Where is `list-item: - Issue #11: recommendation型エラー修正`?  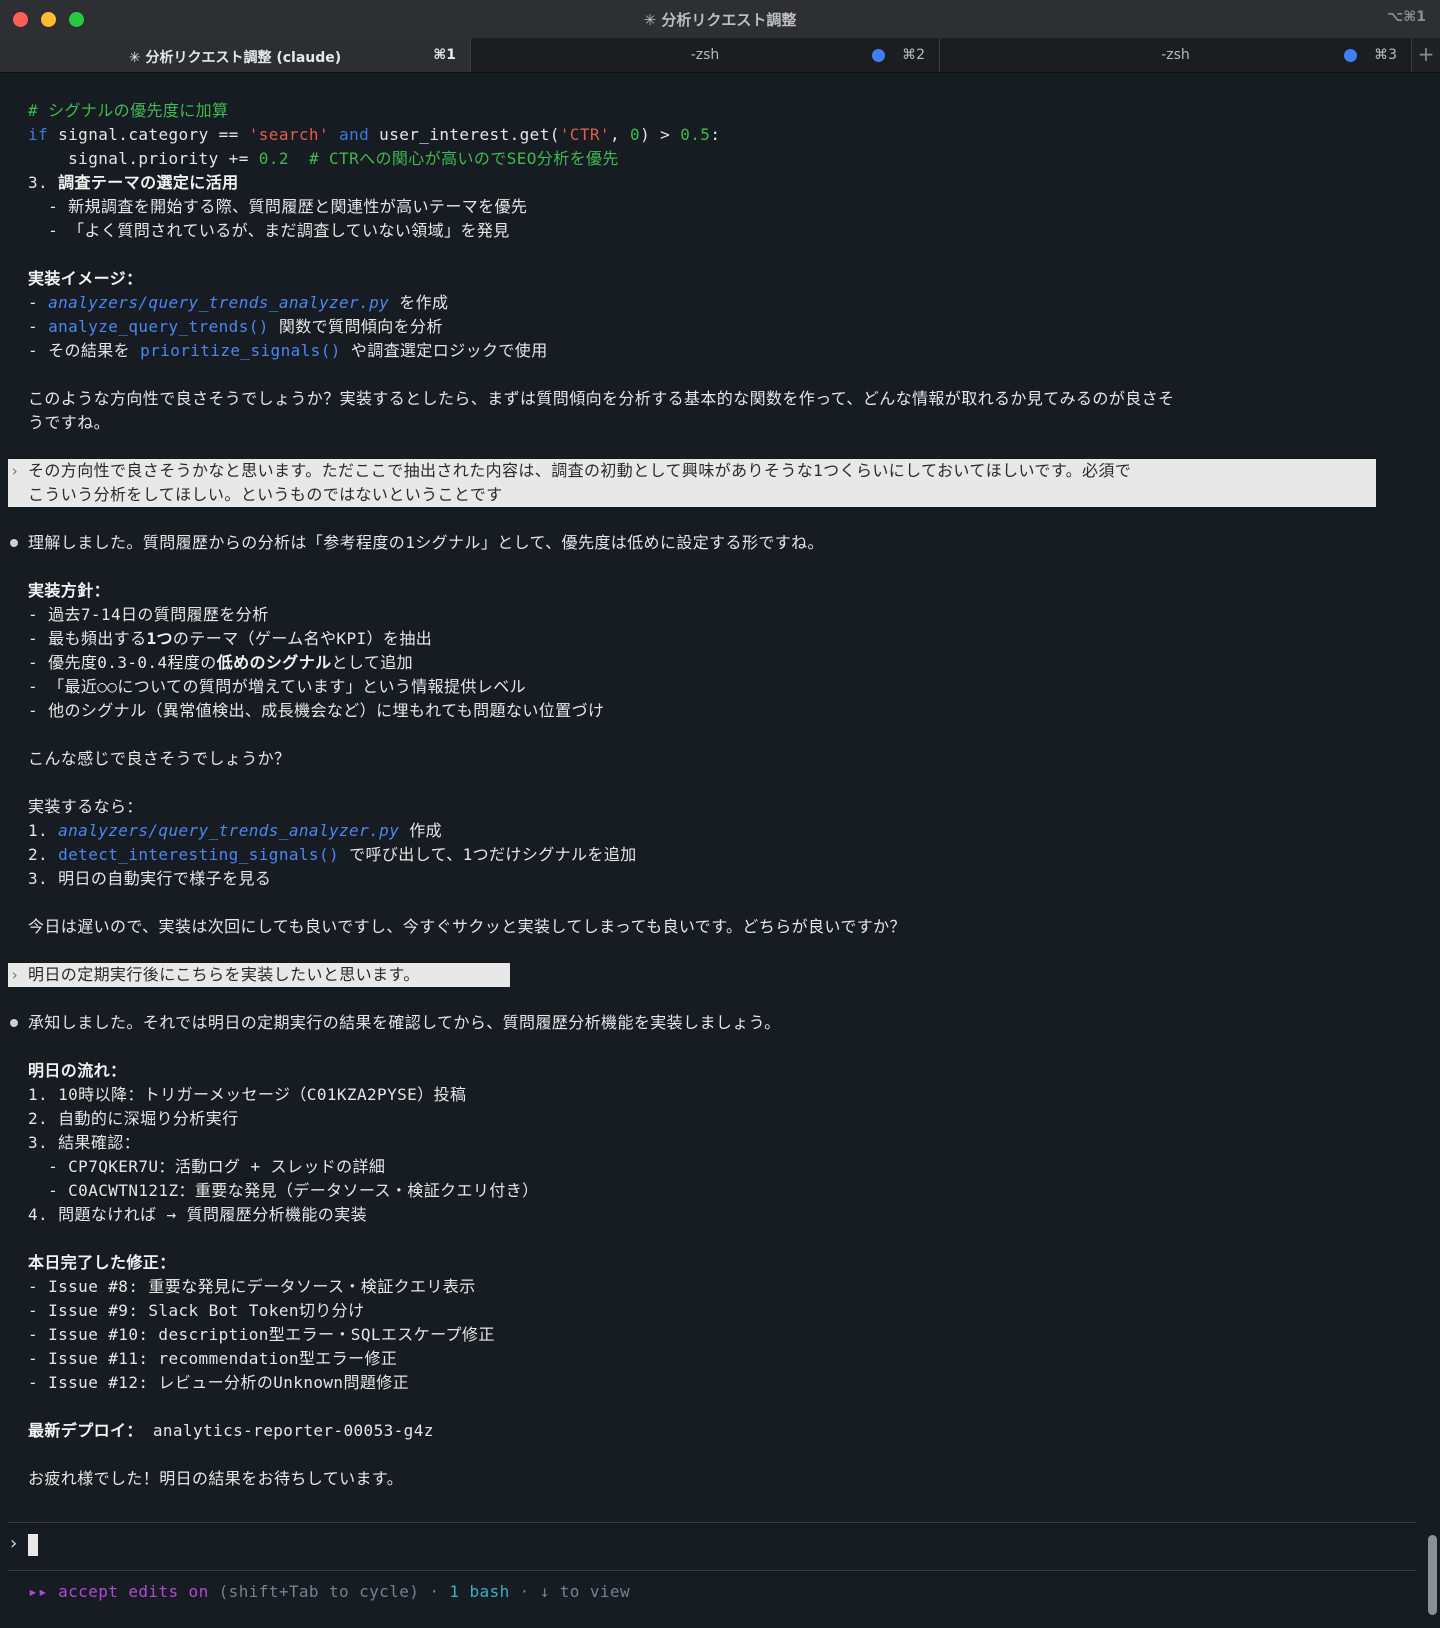
list-item: - Issue #11: recommendation型エラー修正 is located at coordinates (213, 1358).